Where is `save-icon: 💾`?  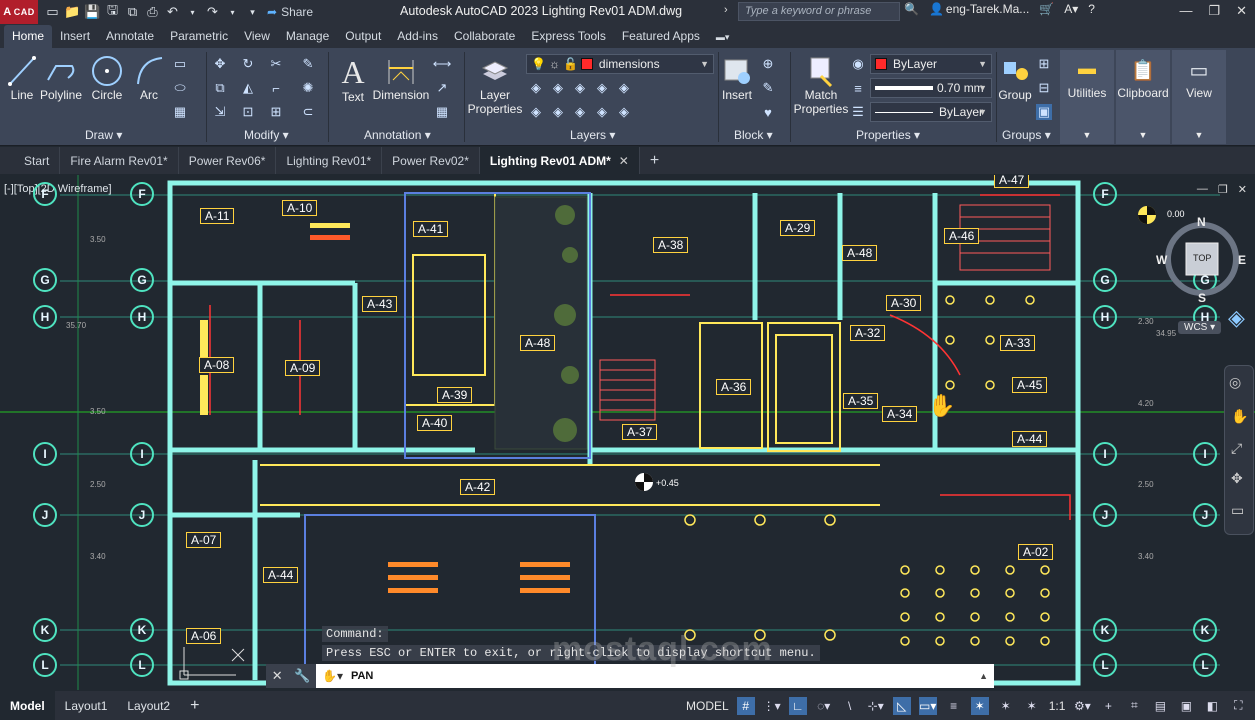 save-icon: 💾 is located at coordinates (92, 12).